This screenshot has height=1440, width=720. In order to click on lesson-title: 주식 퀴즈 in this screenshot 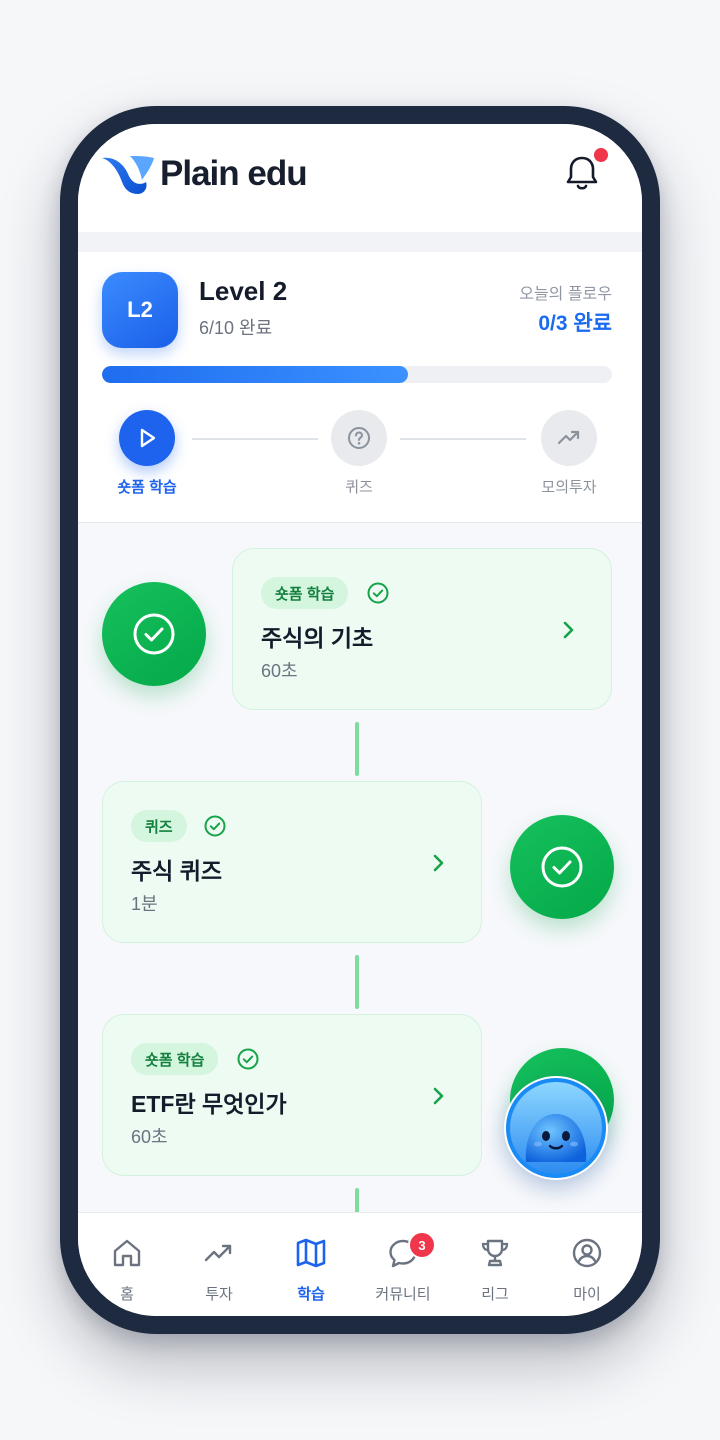, I will do `click(177, 871)`.